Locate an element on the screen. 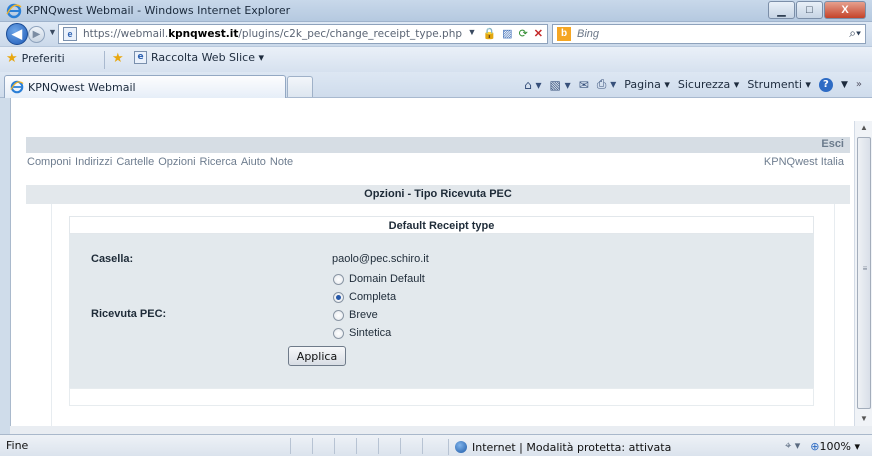 The height and width of the screenshot is (456, 872). web-slice-gallery-button: e Raccolta Web Slice ▾ is located at coordinates (199, 57).